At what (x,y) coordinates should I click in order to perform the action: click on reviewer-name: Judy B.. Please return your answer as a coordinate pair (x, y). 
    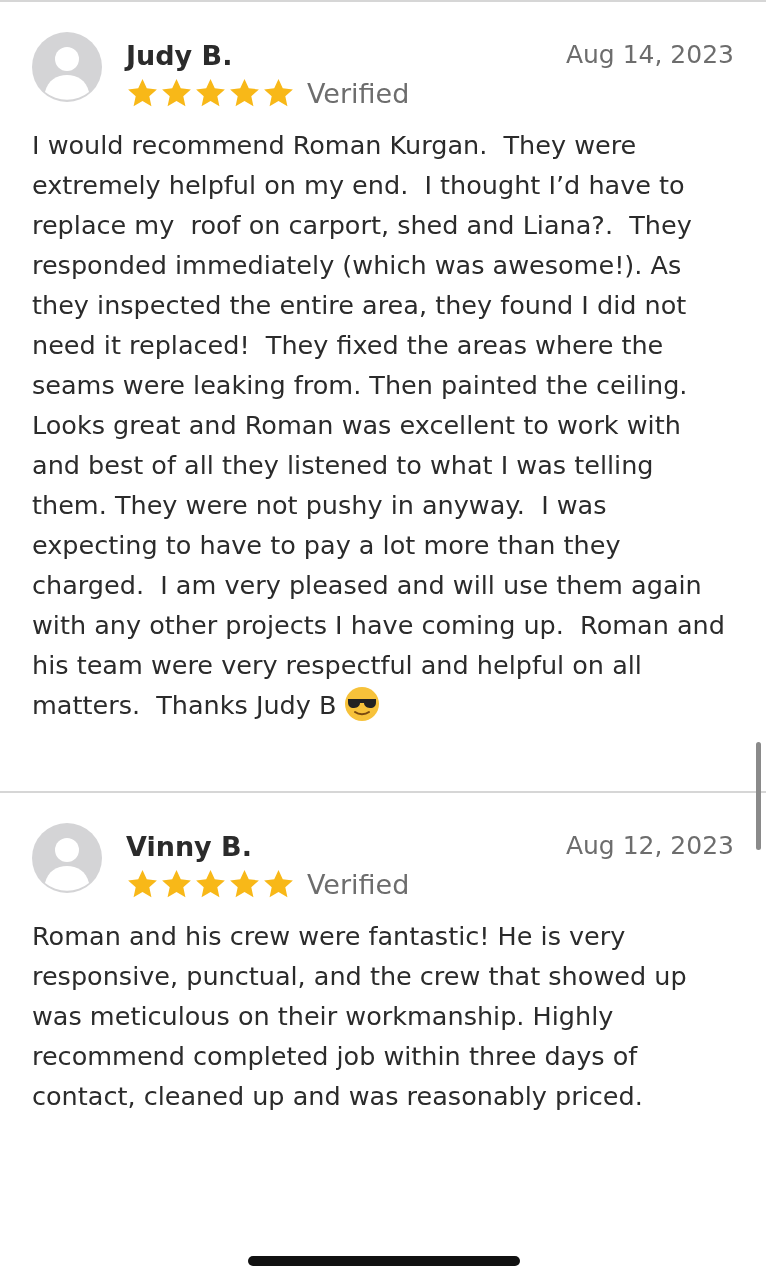
    Looking at the image, I should click on (179, 55).